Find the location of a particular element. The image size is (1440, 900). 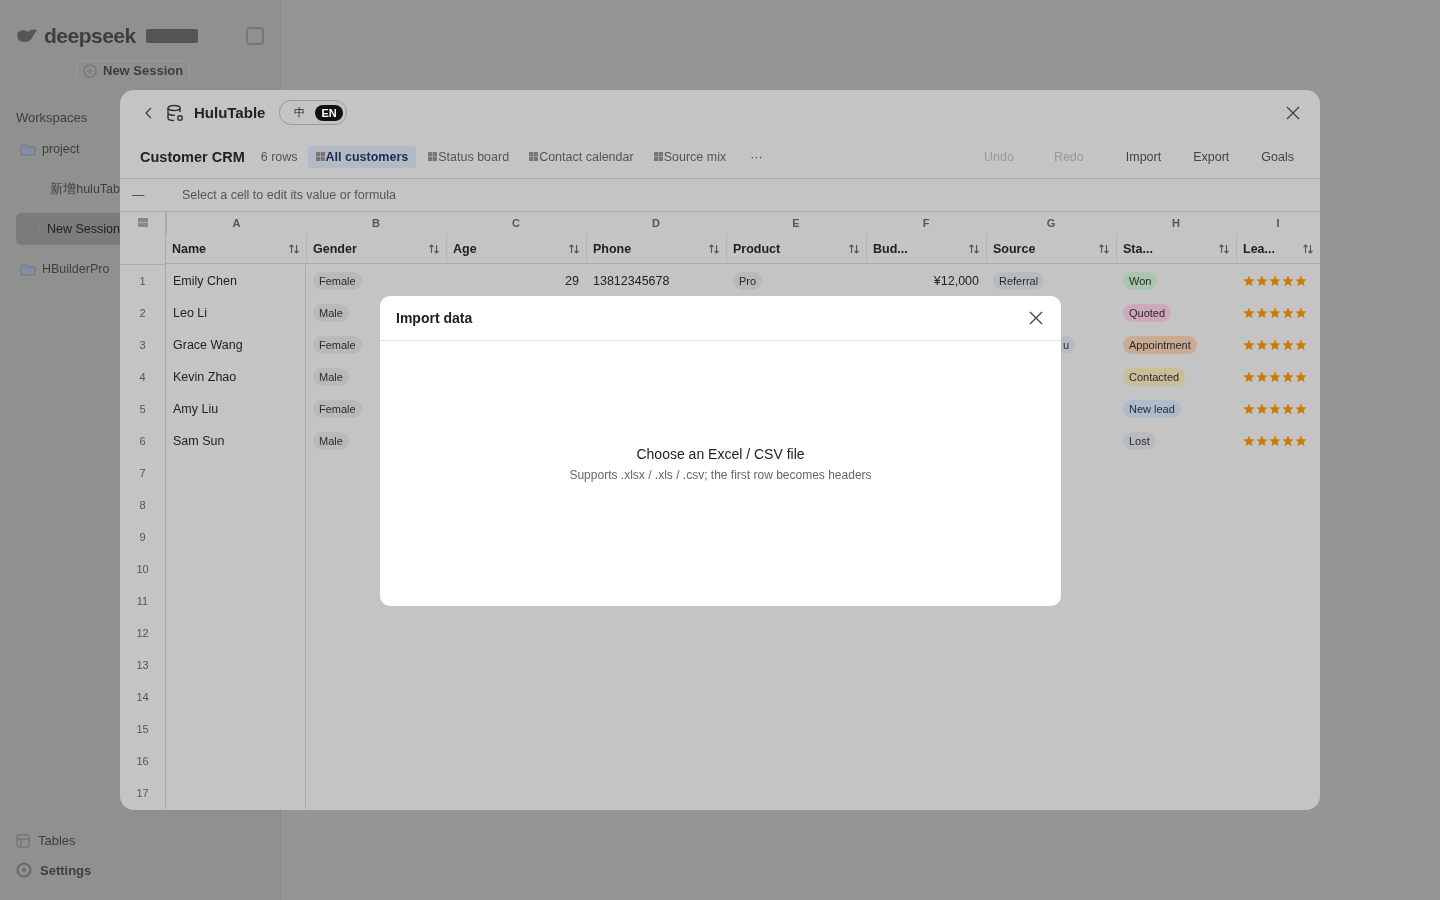

table-cell: Emily Chen is located at coordinates (205, 281).